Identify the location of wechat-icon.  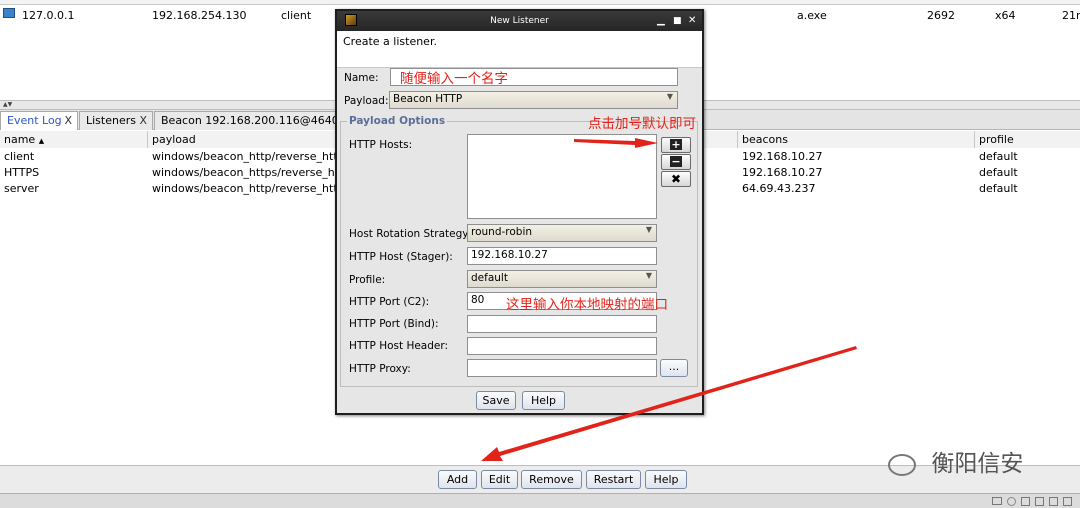
(902, 464).